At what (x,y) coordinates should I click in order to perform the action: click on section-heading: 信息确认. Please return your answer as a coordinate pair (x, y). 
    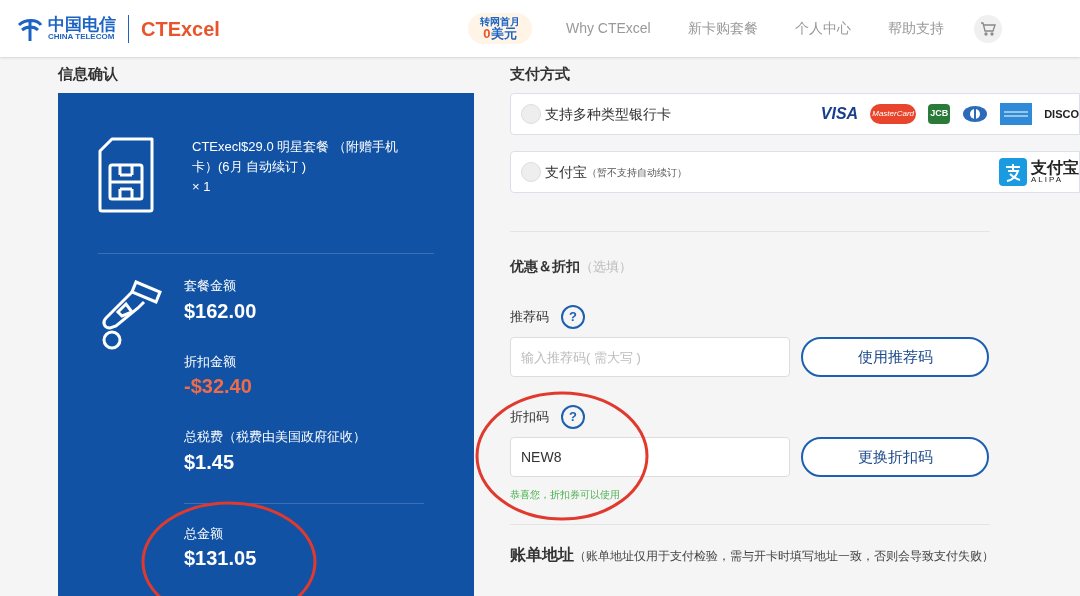
    Looking at the image, I should click on (88, 74).